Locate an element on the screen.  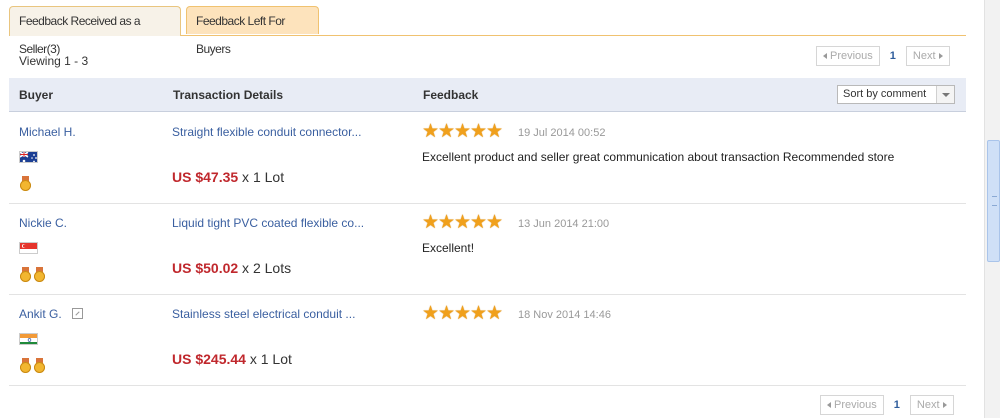
tab-feedback-received: Feedback Received as a Seller(3) is located at coordinates (95, 31).